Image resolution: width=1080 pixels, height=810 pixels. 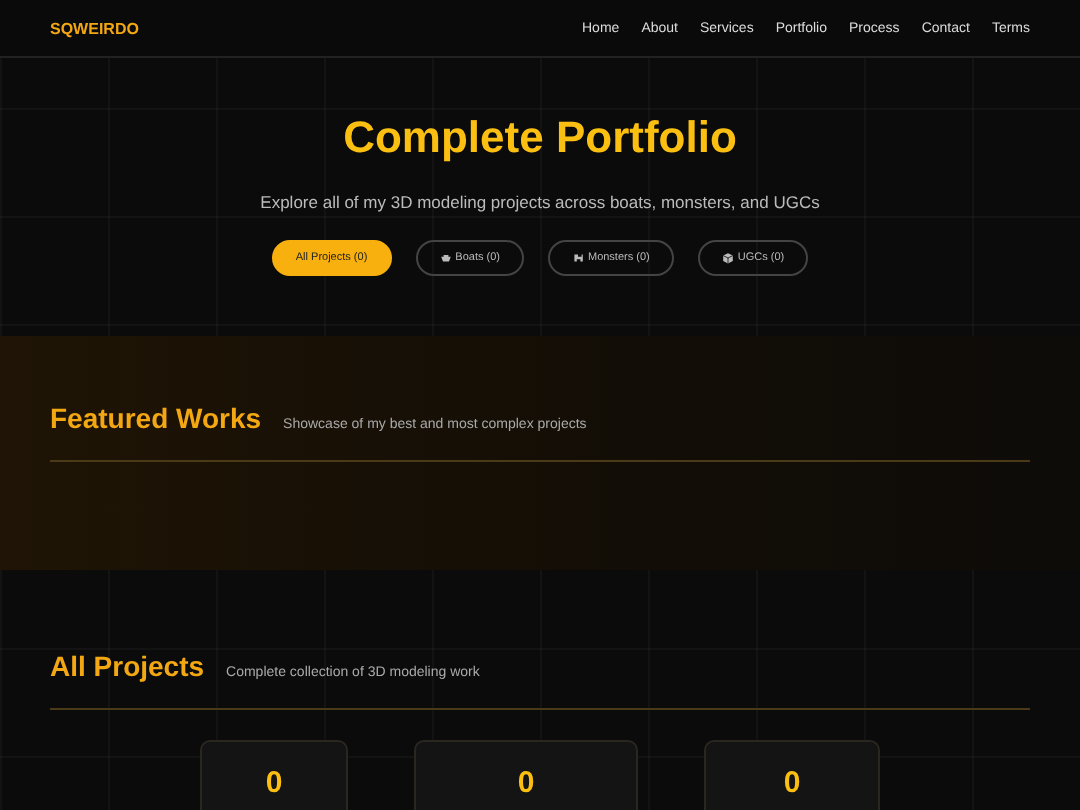 I want to click on page-subtitle: Explore all of my 3D modeling projects across boats, monsters, and UGCs, so click(x=540, y=202).